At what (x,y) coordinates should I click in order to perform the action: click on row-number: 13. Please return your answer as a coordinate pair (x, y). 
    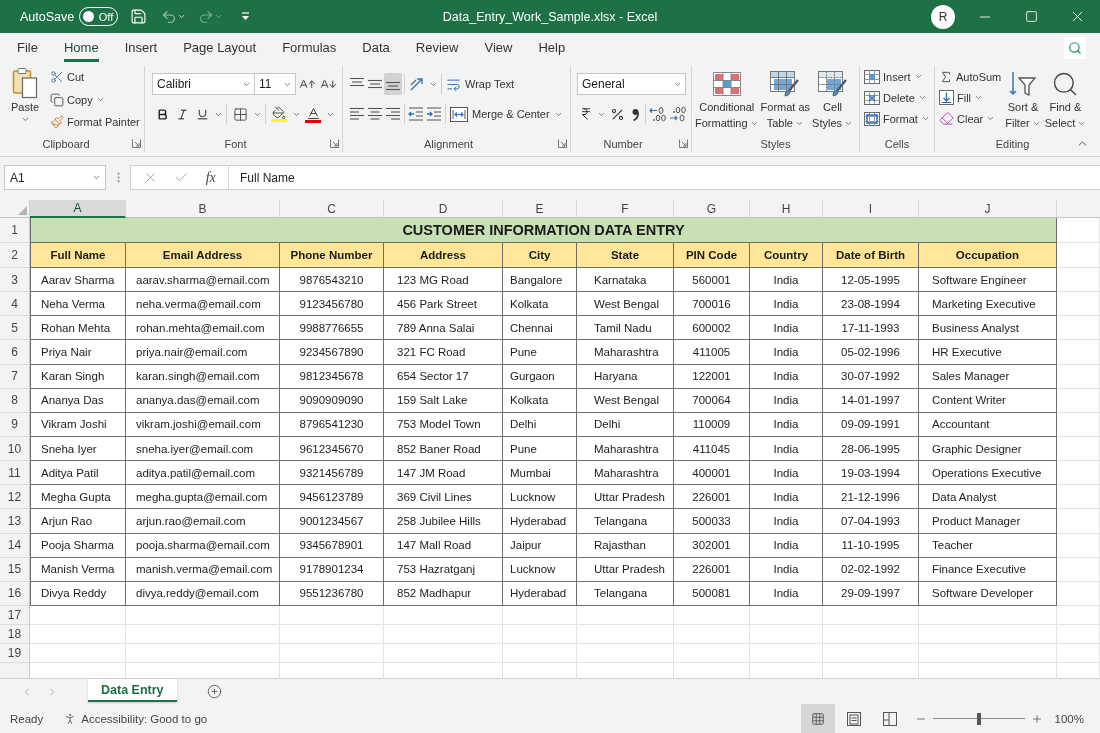
    Looking at the image, I should click on (15, 521).